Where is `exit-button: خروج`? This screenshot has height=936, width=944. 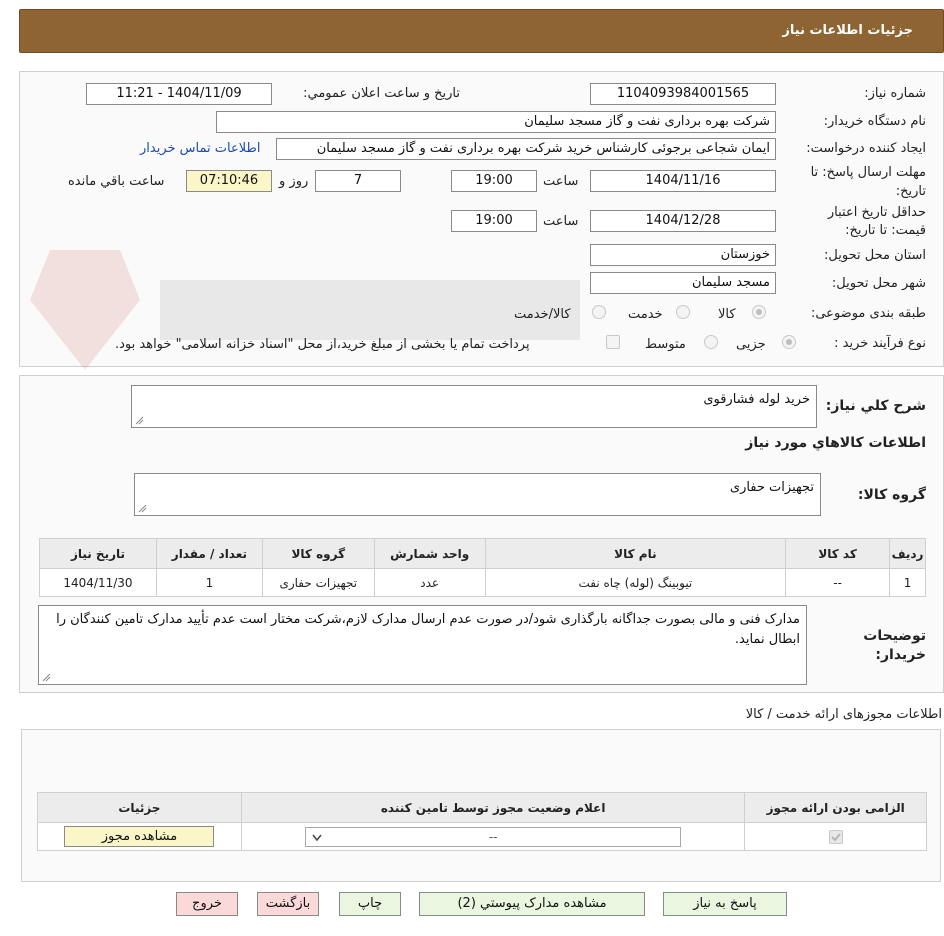
exit-button: خروج is located at coordinates (207, 904).